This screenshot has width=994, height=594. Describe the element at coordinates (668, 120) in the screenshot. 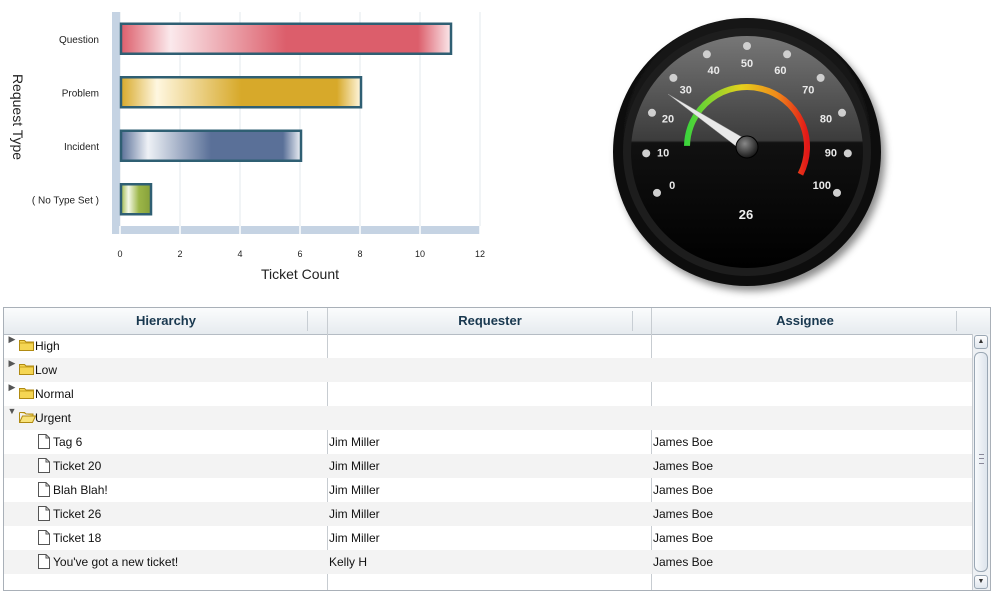

I see `gauge-label-20: 20` at that location.